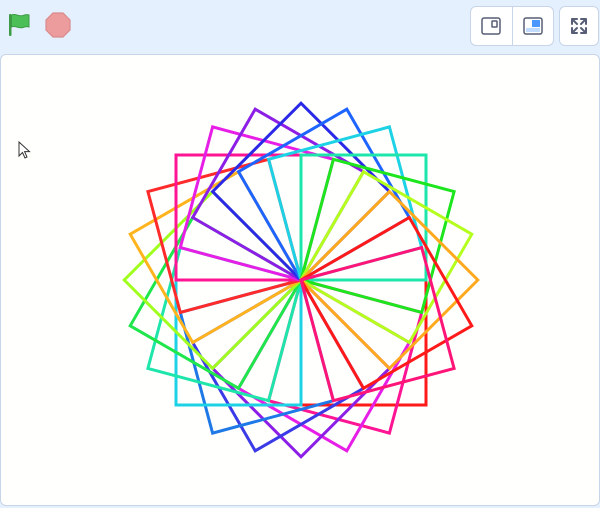 This screenshot has width=600, height=508. I want to click on normal-stage-icon, so click(533, 26).